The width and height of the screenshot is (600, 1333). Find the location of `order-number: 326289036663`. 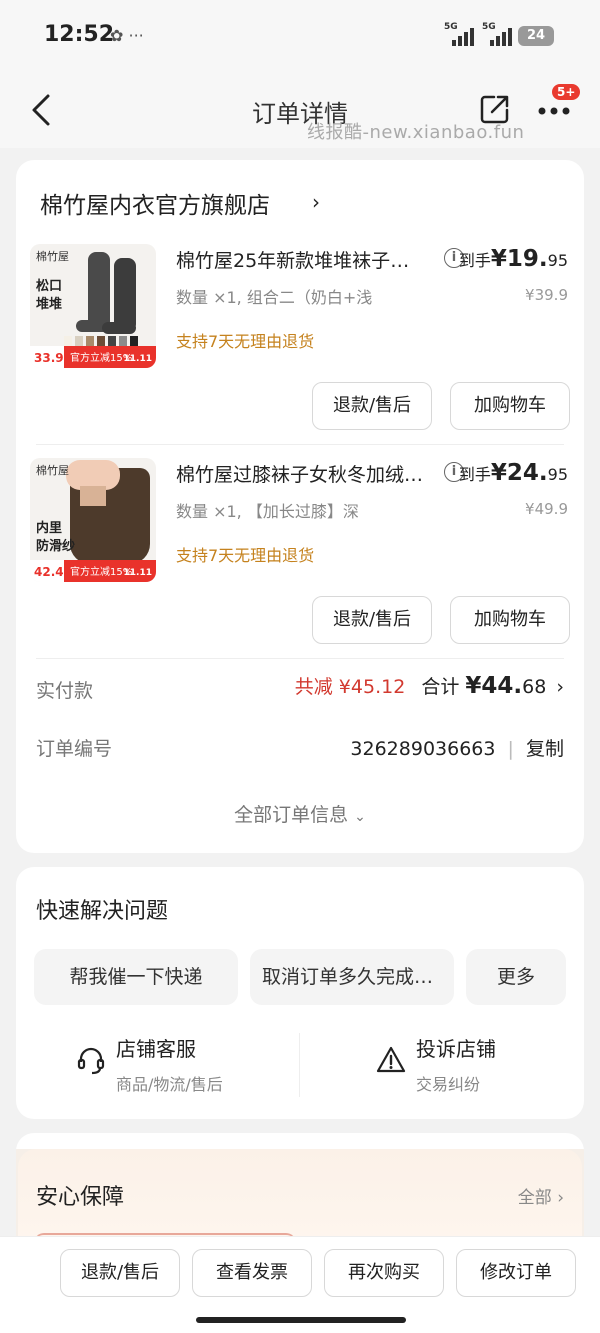

order-number: 326289036663 is located at coordinates (423, 749).